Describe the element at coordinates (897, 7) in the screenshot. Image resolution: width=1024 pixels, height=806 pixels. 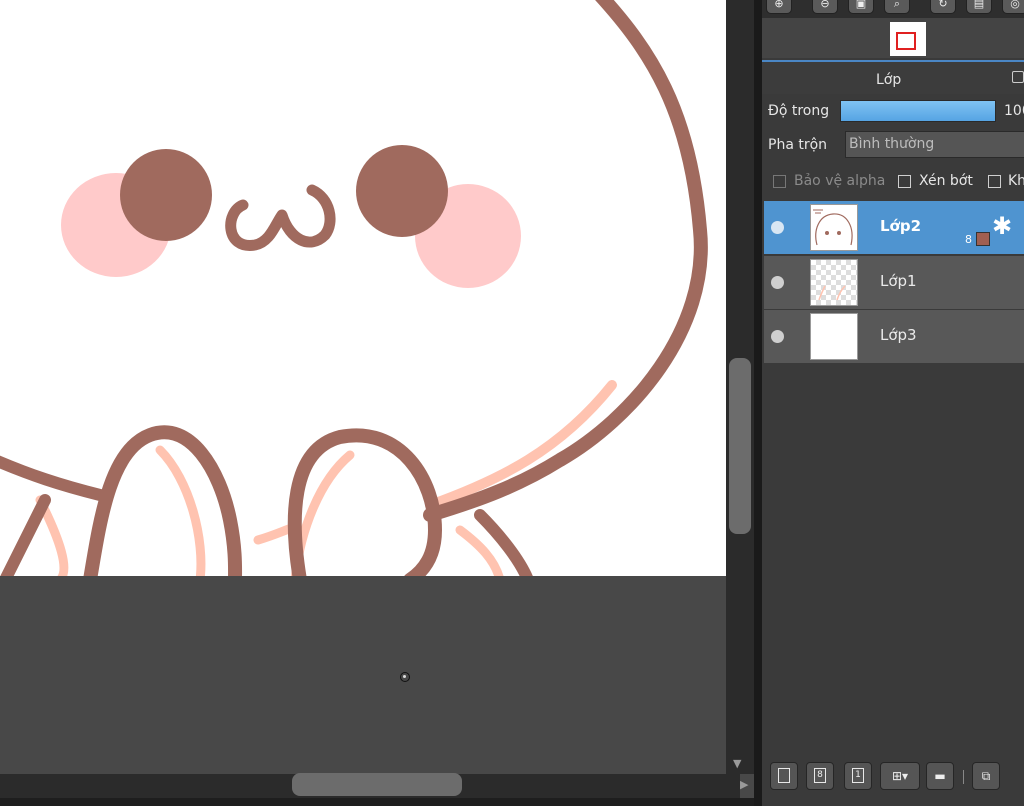
I see `search-icon: ⌕` at that location.